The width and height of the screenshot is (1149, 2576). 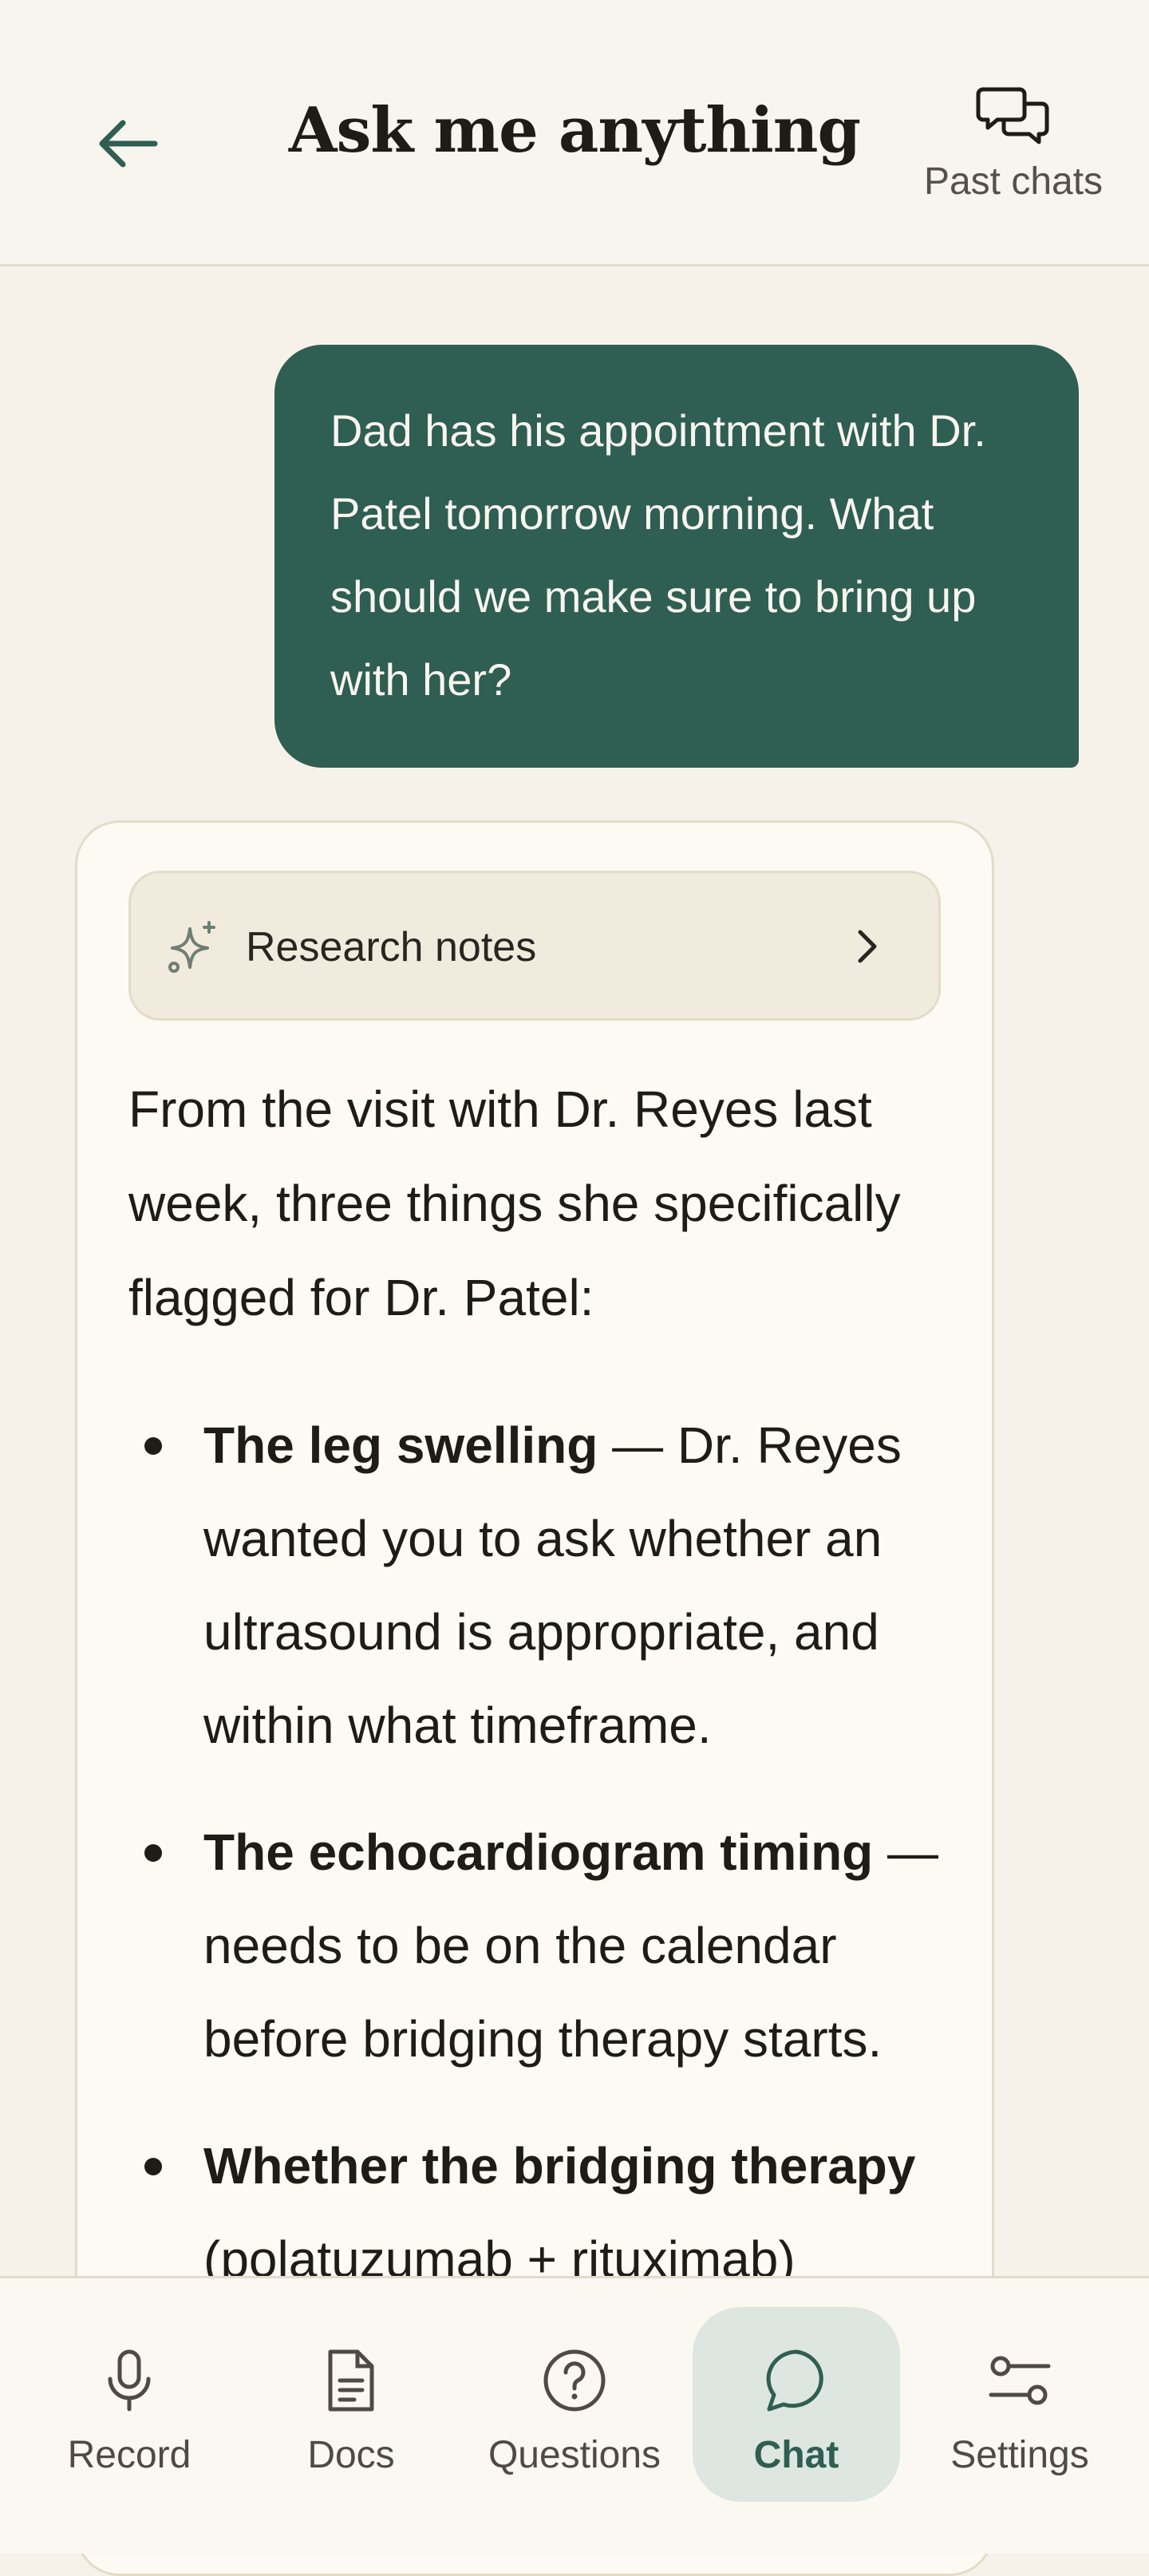 I want to click on nav-label: Docs, so click(x=351, y=2455).